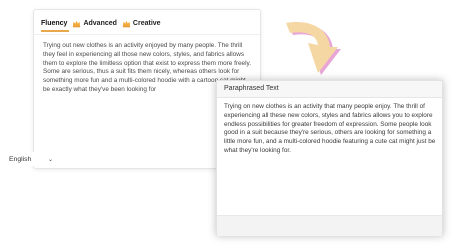 The height and width of the screenshot is (249, 474). Describe the element at coordinates (55, 31) in the screenshot. I see `active-tab-indicator` at that location.